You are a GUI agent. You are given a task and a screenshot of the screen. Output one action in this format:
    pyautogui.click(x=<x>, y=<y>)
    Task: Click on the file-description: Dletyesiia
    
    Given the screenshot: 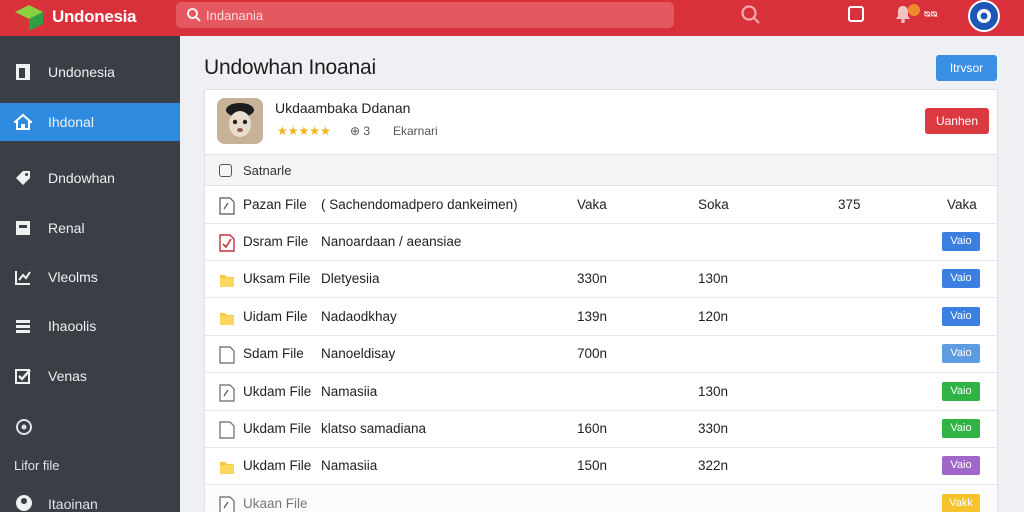 What is the action you would take?
    pyautogui.click(x=350, y=279)
    